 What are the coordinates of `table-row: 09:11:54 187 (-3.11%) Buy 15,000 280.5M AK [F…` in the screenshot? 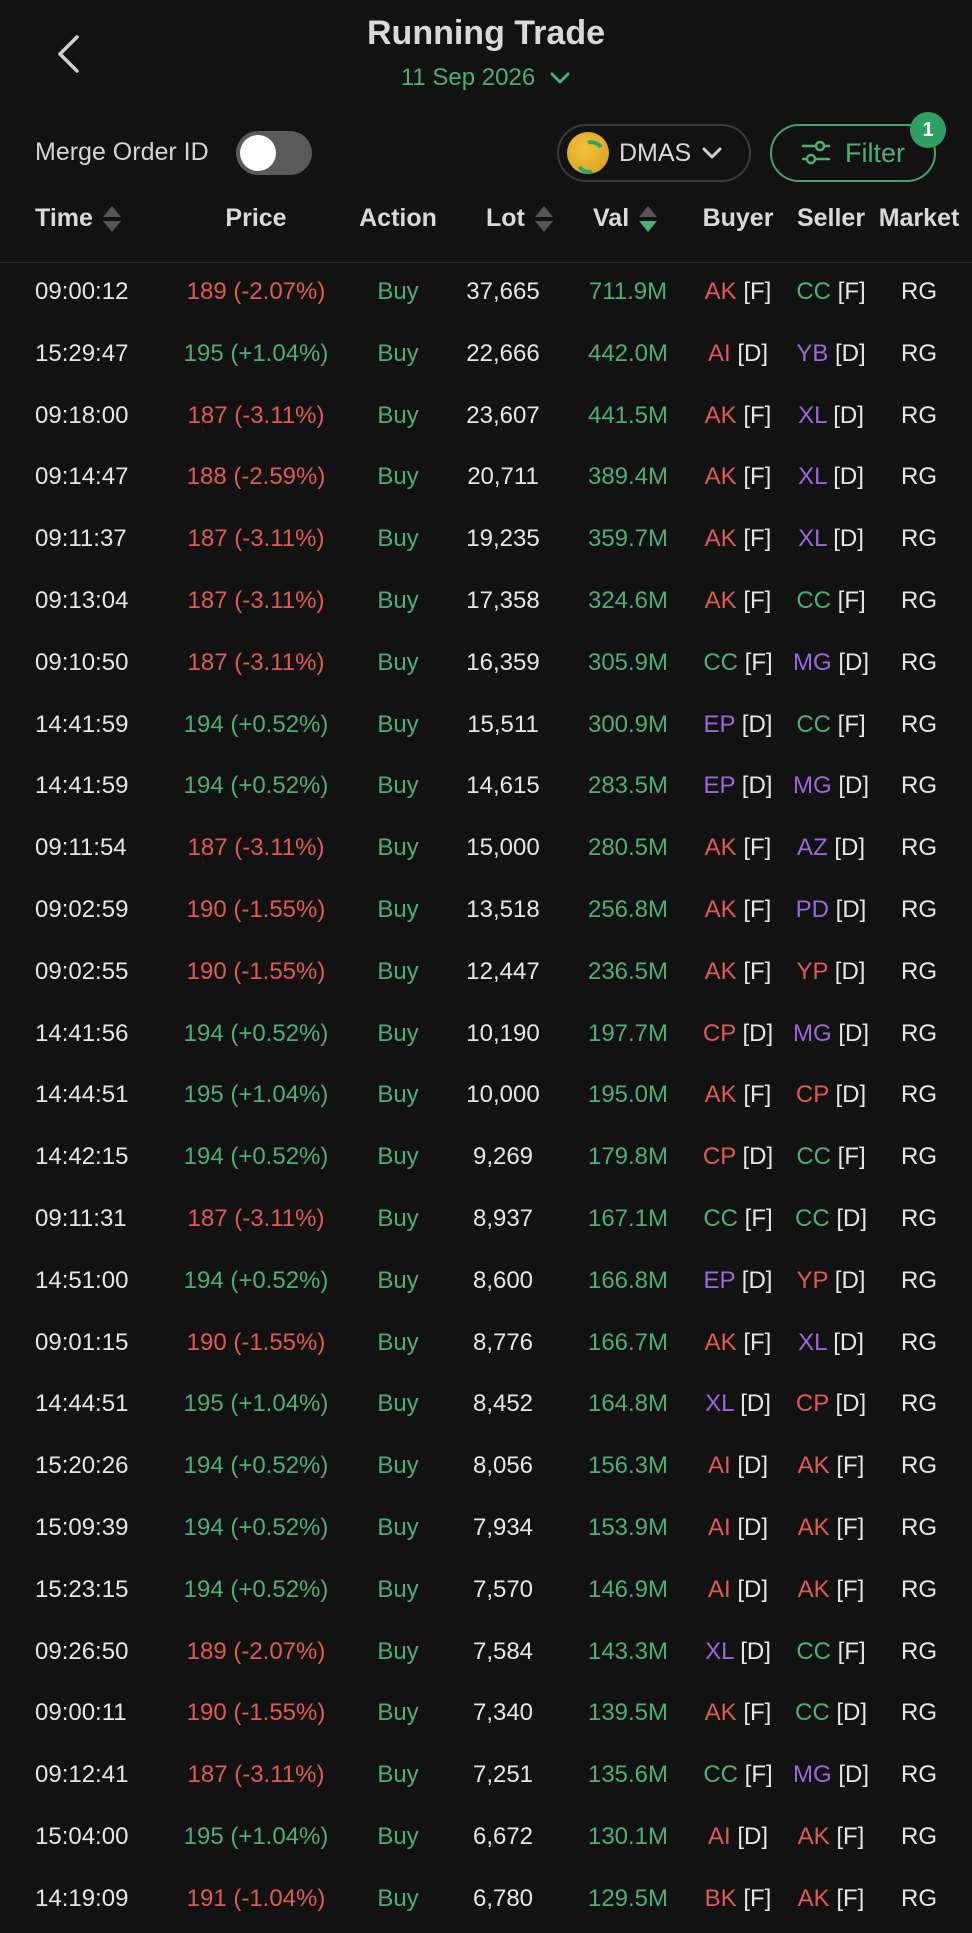 It's located at (486, 851).